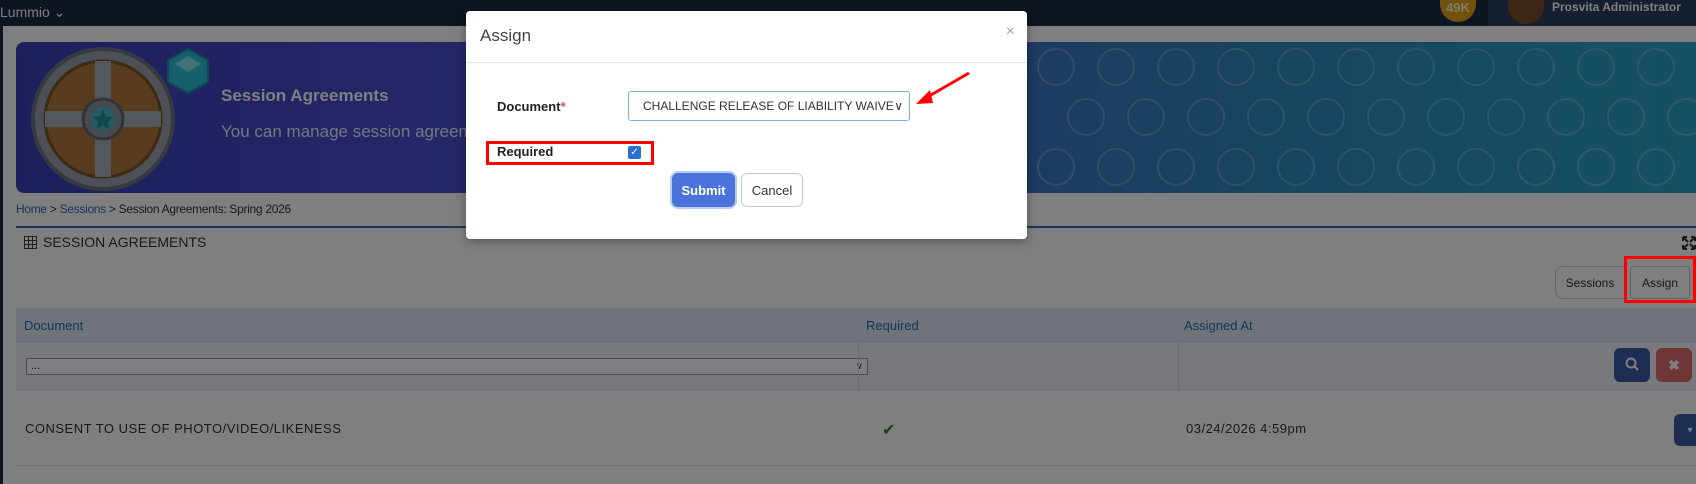 This screenshot has height=484, width=1696. Describe the element at coordinates (570, 153) in the screenshot. I see `annotation-highlight-required` at that location.